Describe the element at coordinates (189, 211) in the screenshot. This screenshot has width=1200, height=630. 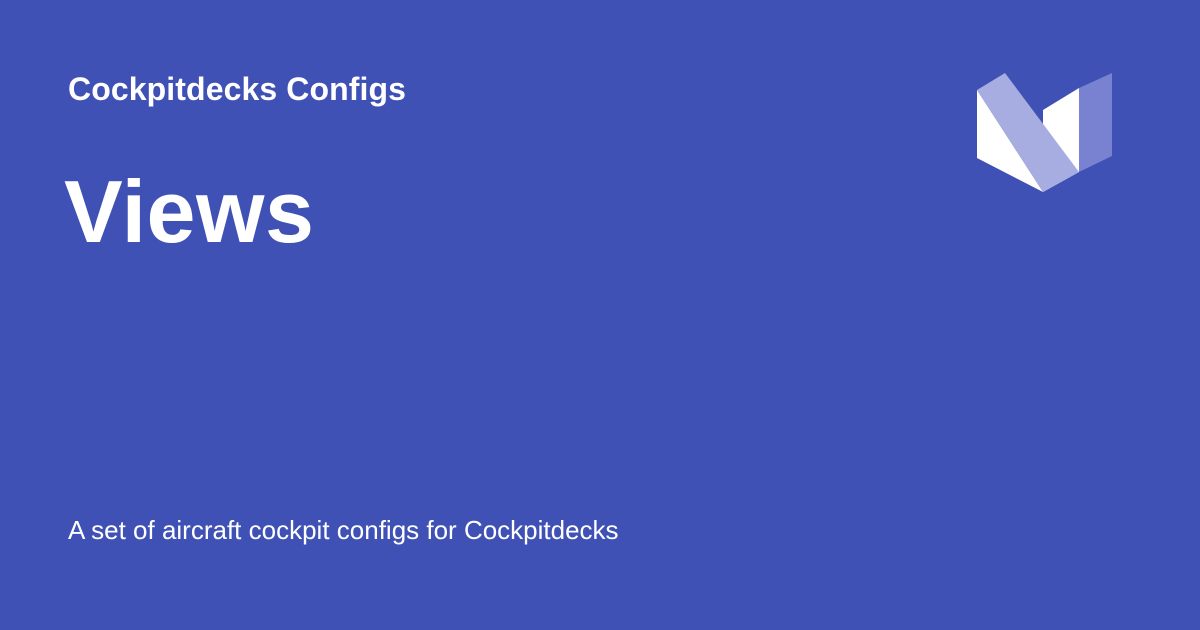
I see `page-title: Views` at that location.